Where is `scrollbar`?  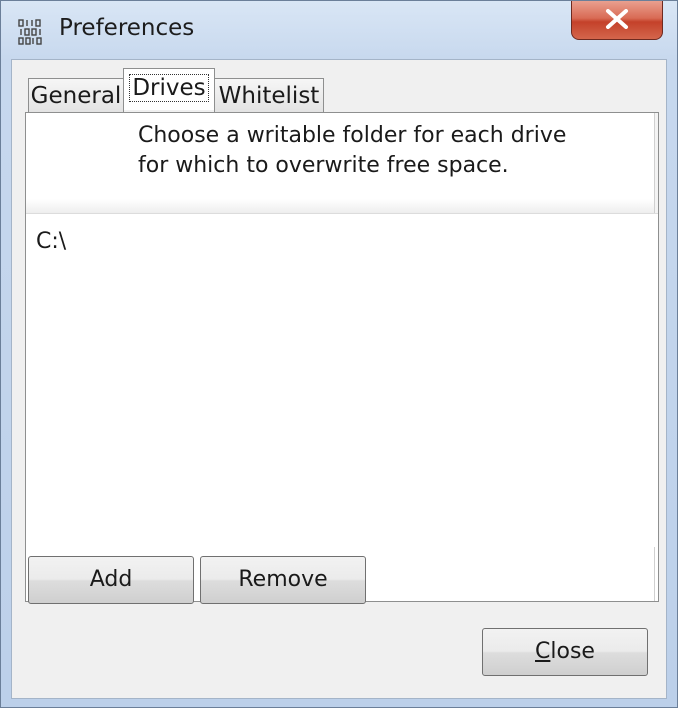 scrollbar is located at coordinates (656, 163).